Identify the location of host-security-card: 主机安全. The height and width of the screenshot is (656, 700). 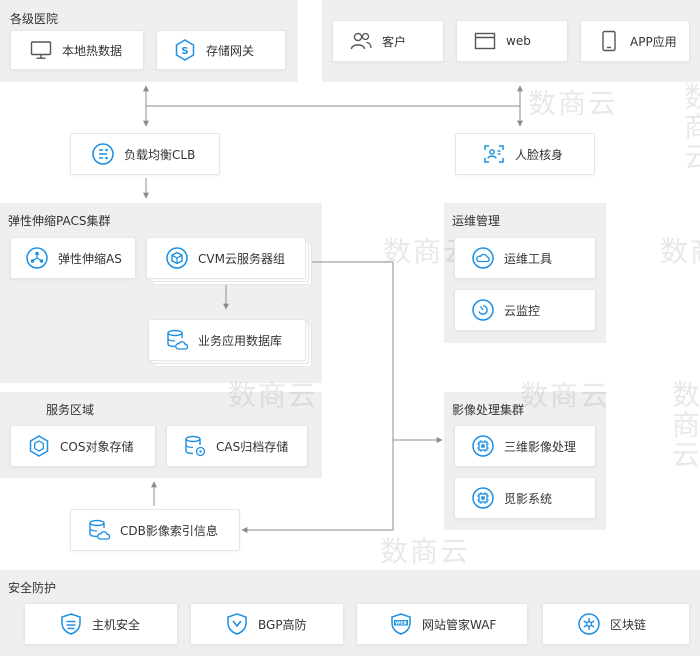
(101, 624).